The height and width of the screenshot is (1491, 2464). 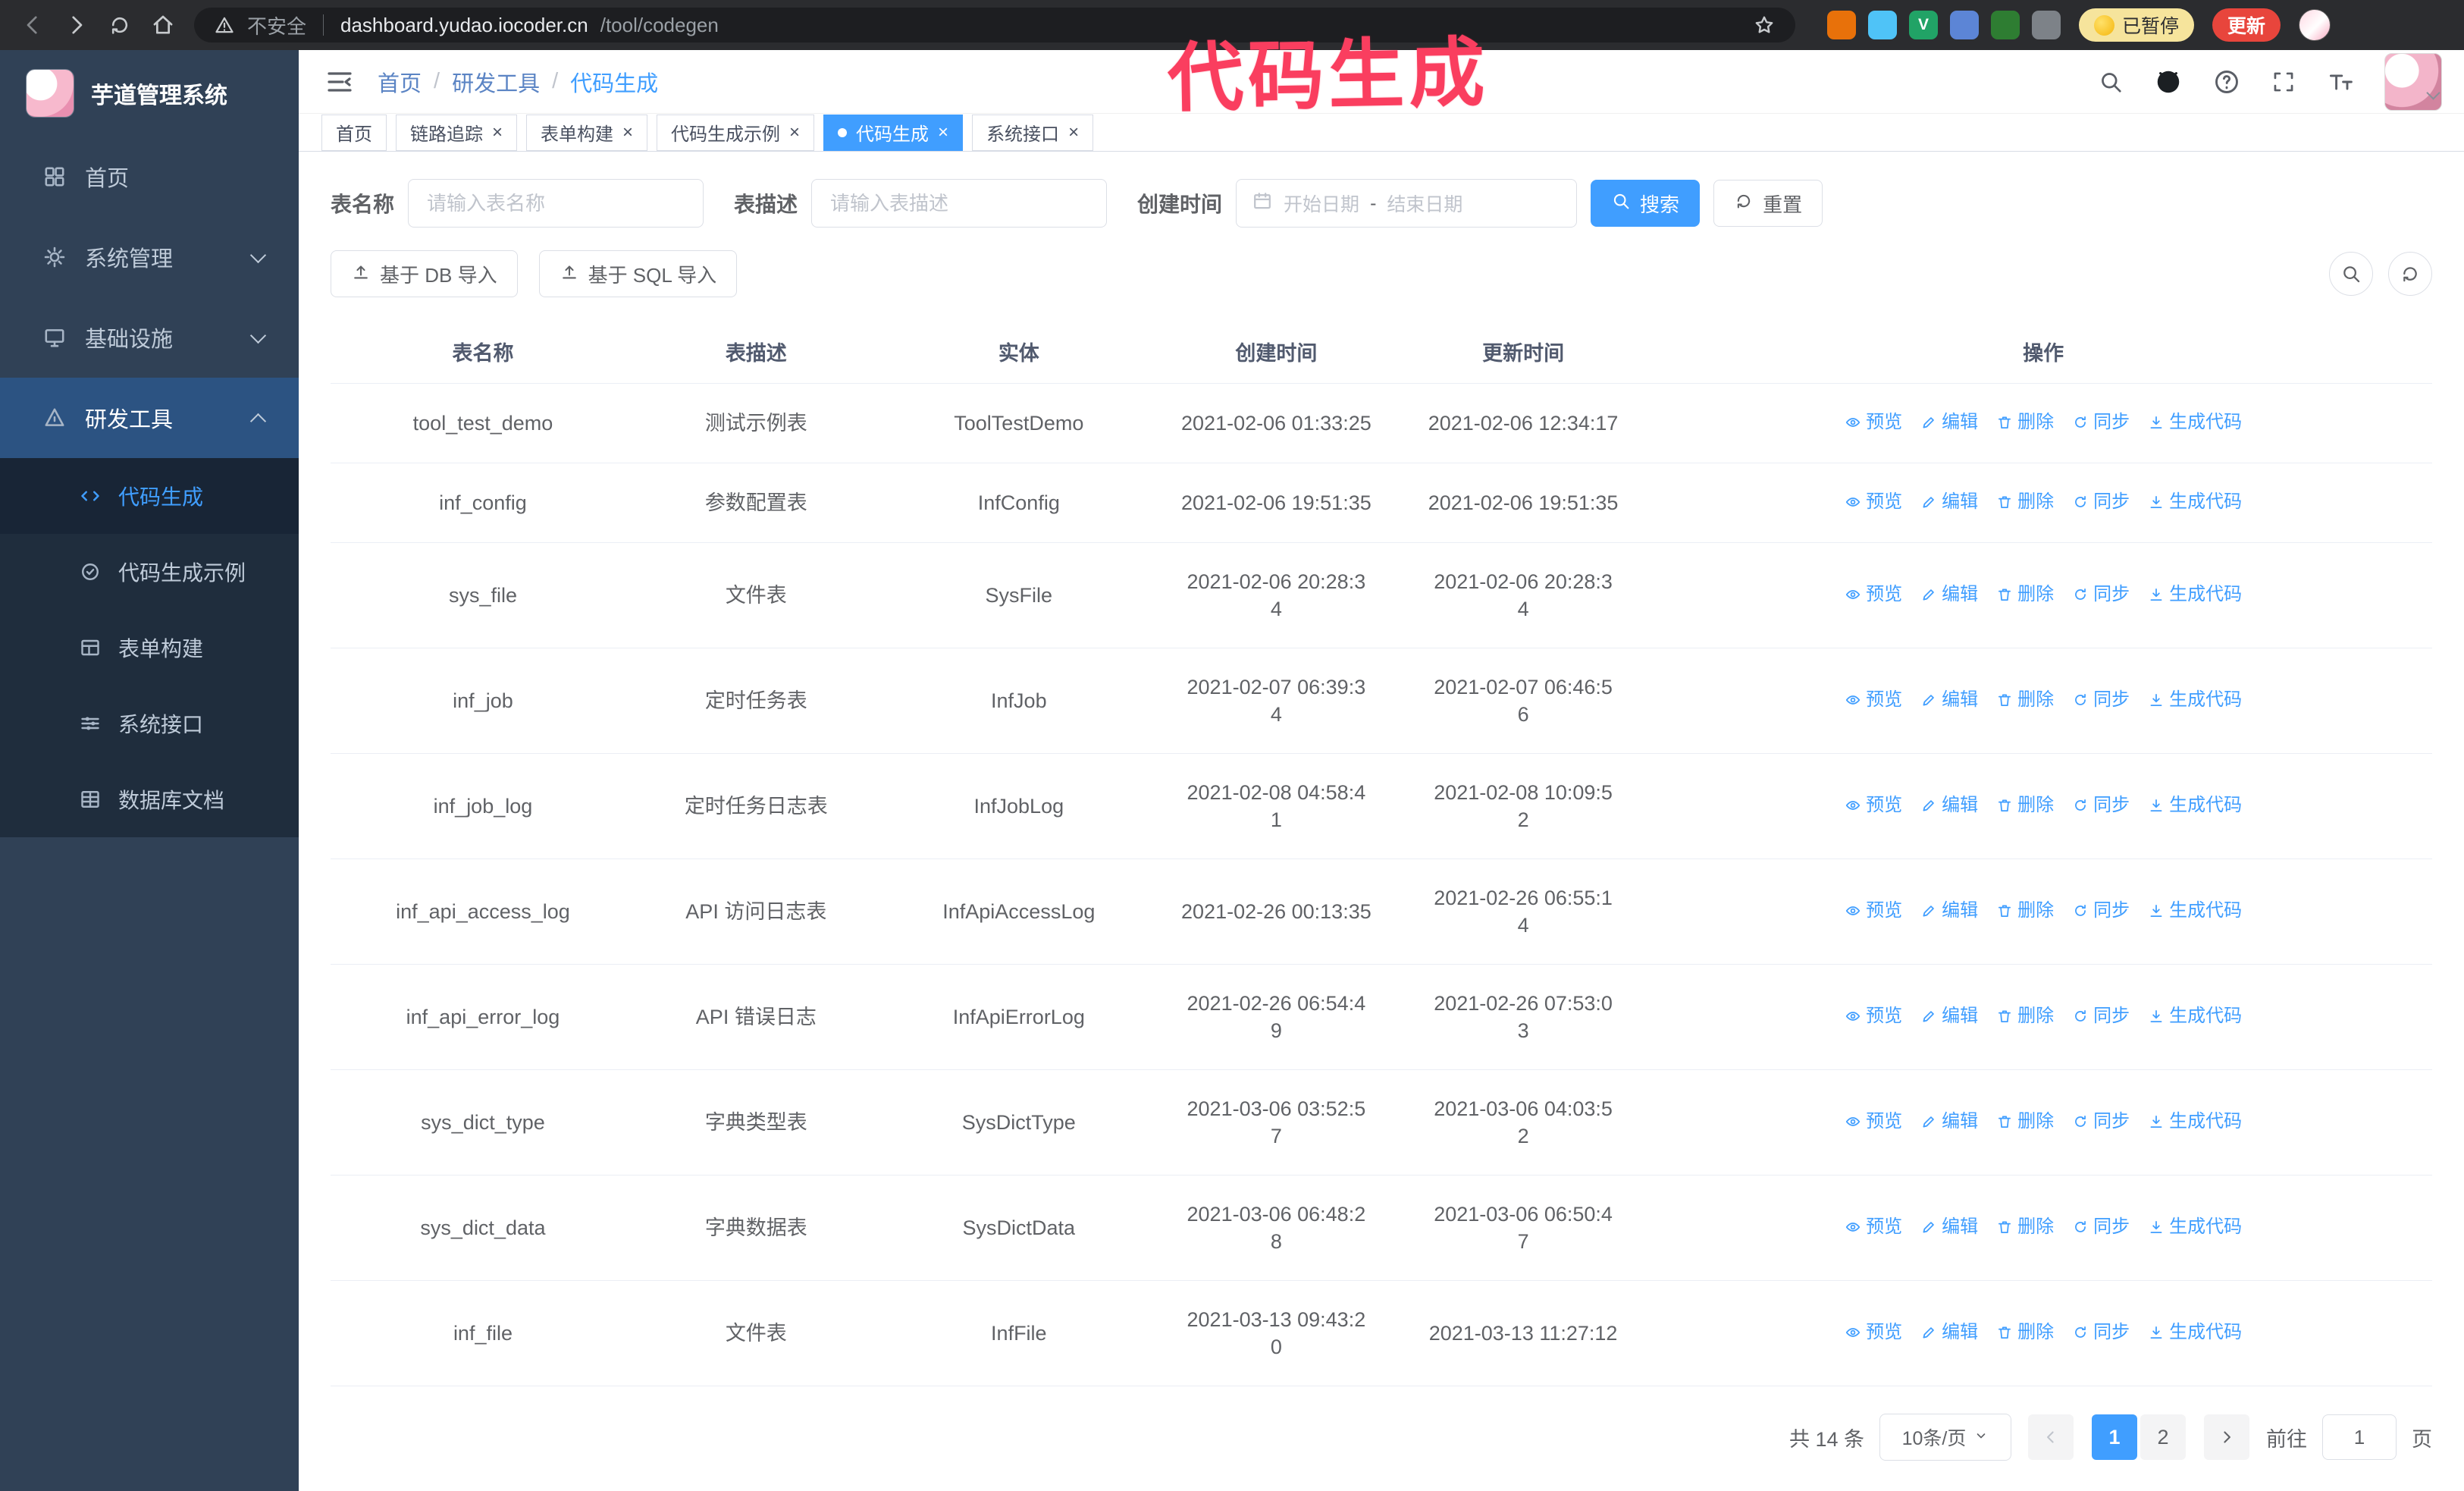 What do you see at coordinates (150, 337) in the screenshot?
I see `sidebar-item-infra: 基础设施` at bounding box center [150, 337].